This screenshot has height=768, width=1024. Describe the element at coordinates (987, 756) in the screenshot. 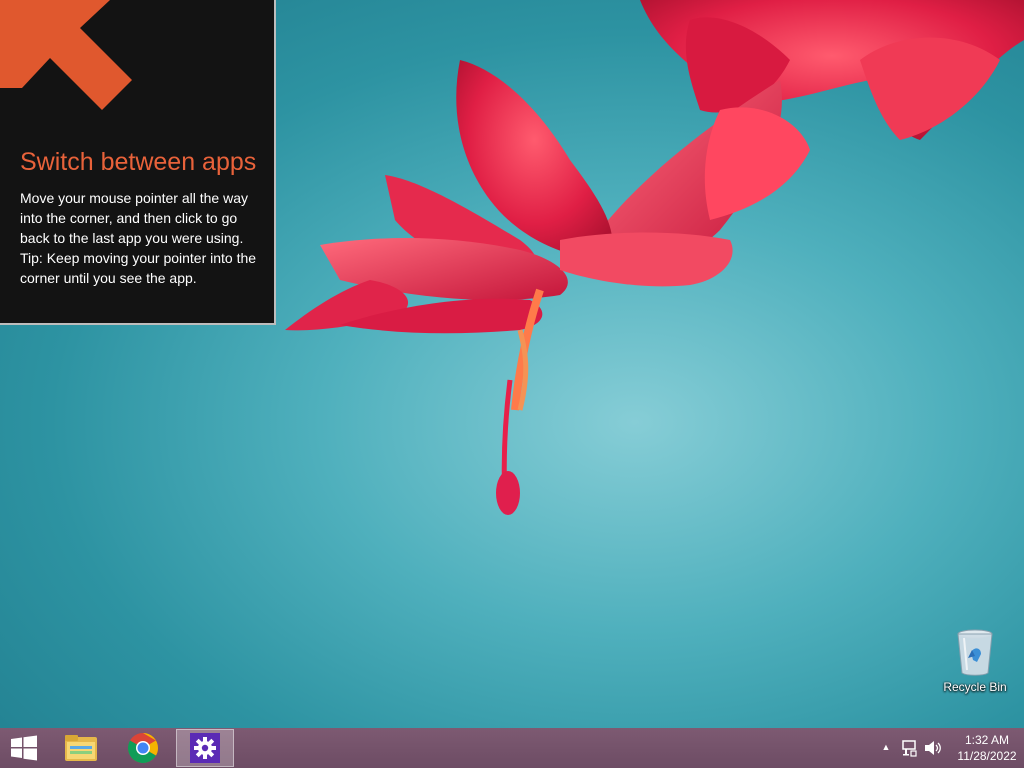

I see `clock-date: 11/28/2022` at that location.